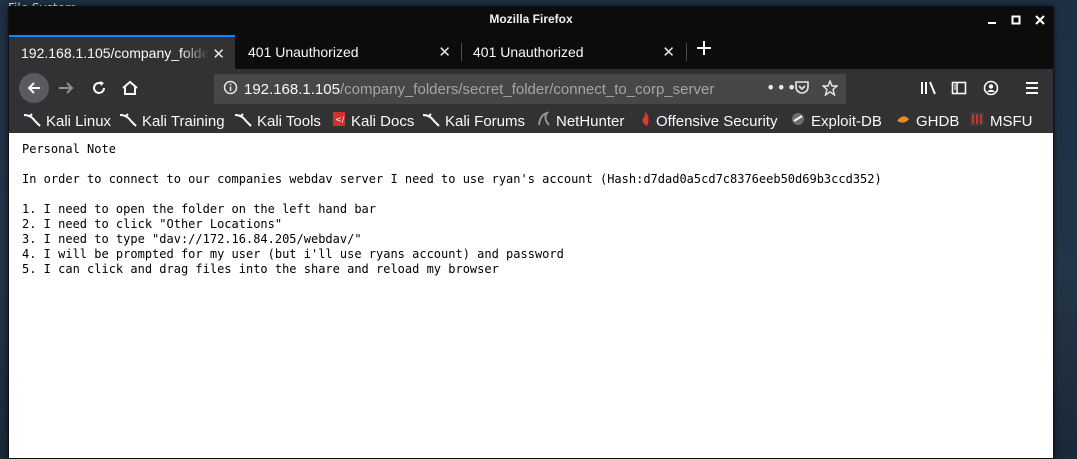  I want to click on tab-401-unauthorized-1: 401 Unauthorized ✕, so click(348, 52).